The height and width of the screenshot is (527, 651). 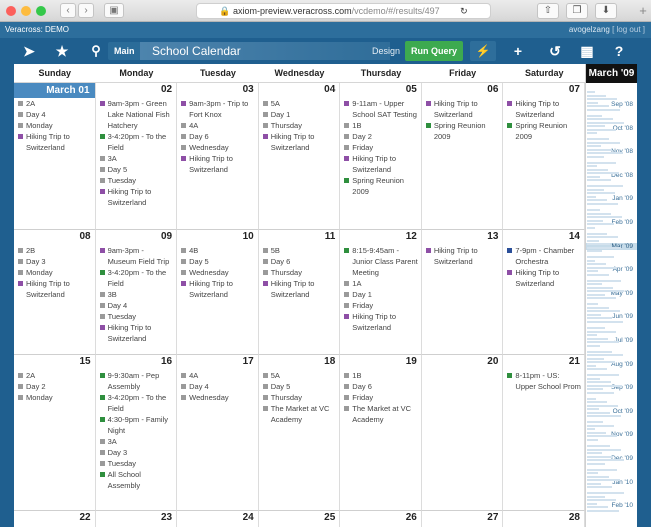 What do you see at coordinates (218, 125) in the screenshot?
I see `calendar-event: 4A` at bounding box center [218, 125].